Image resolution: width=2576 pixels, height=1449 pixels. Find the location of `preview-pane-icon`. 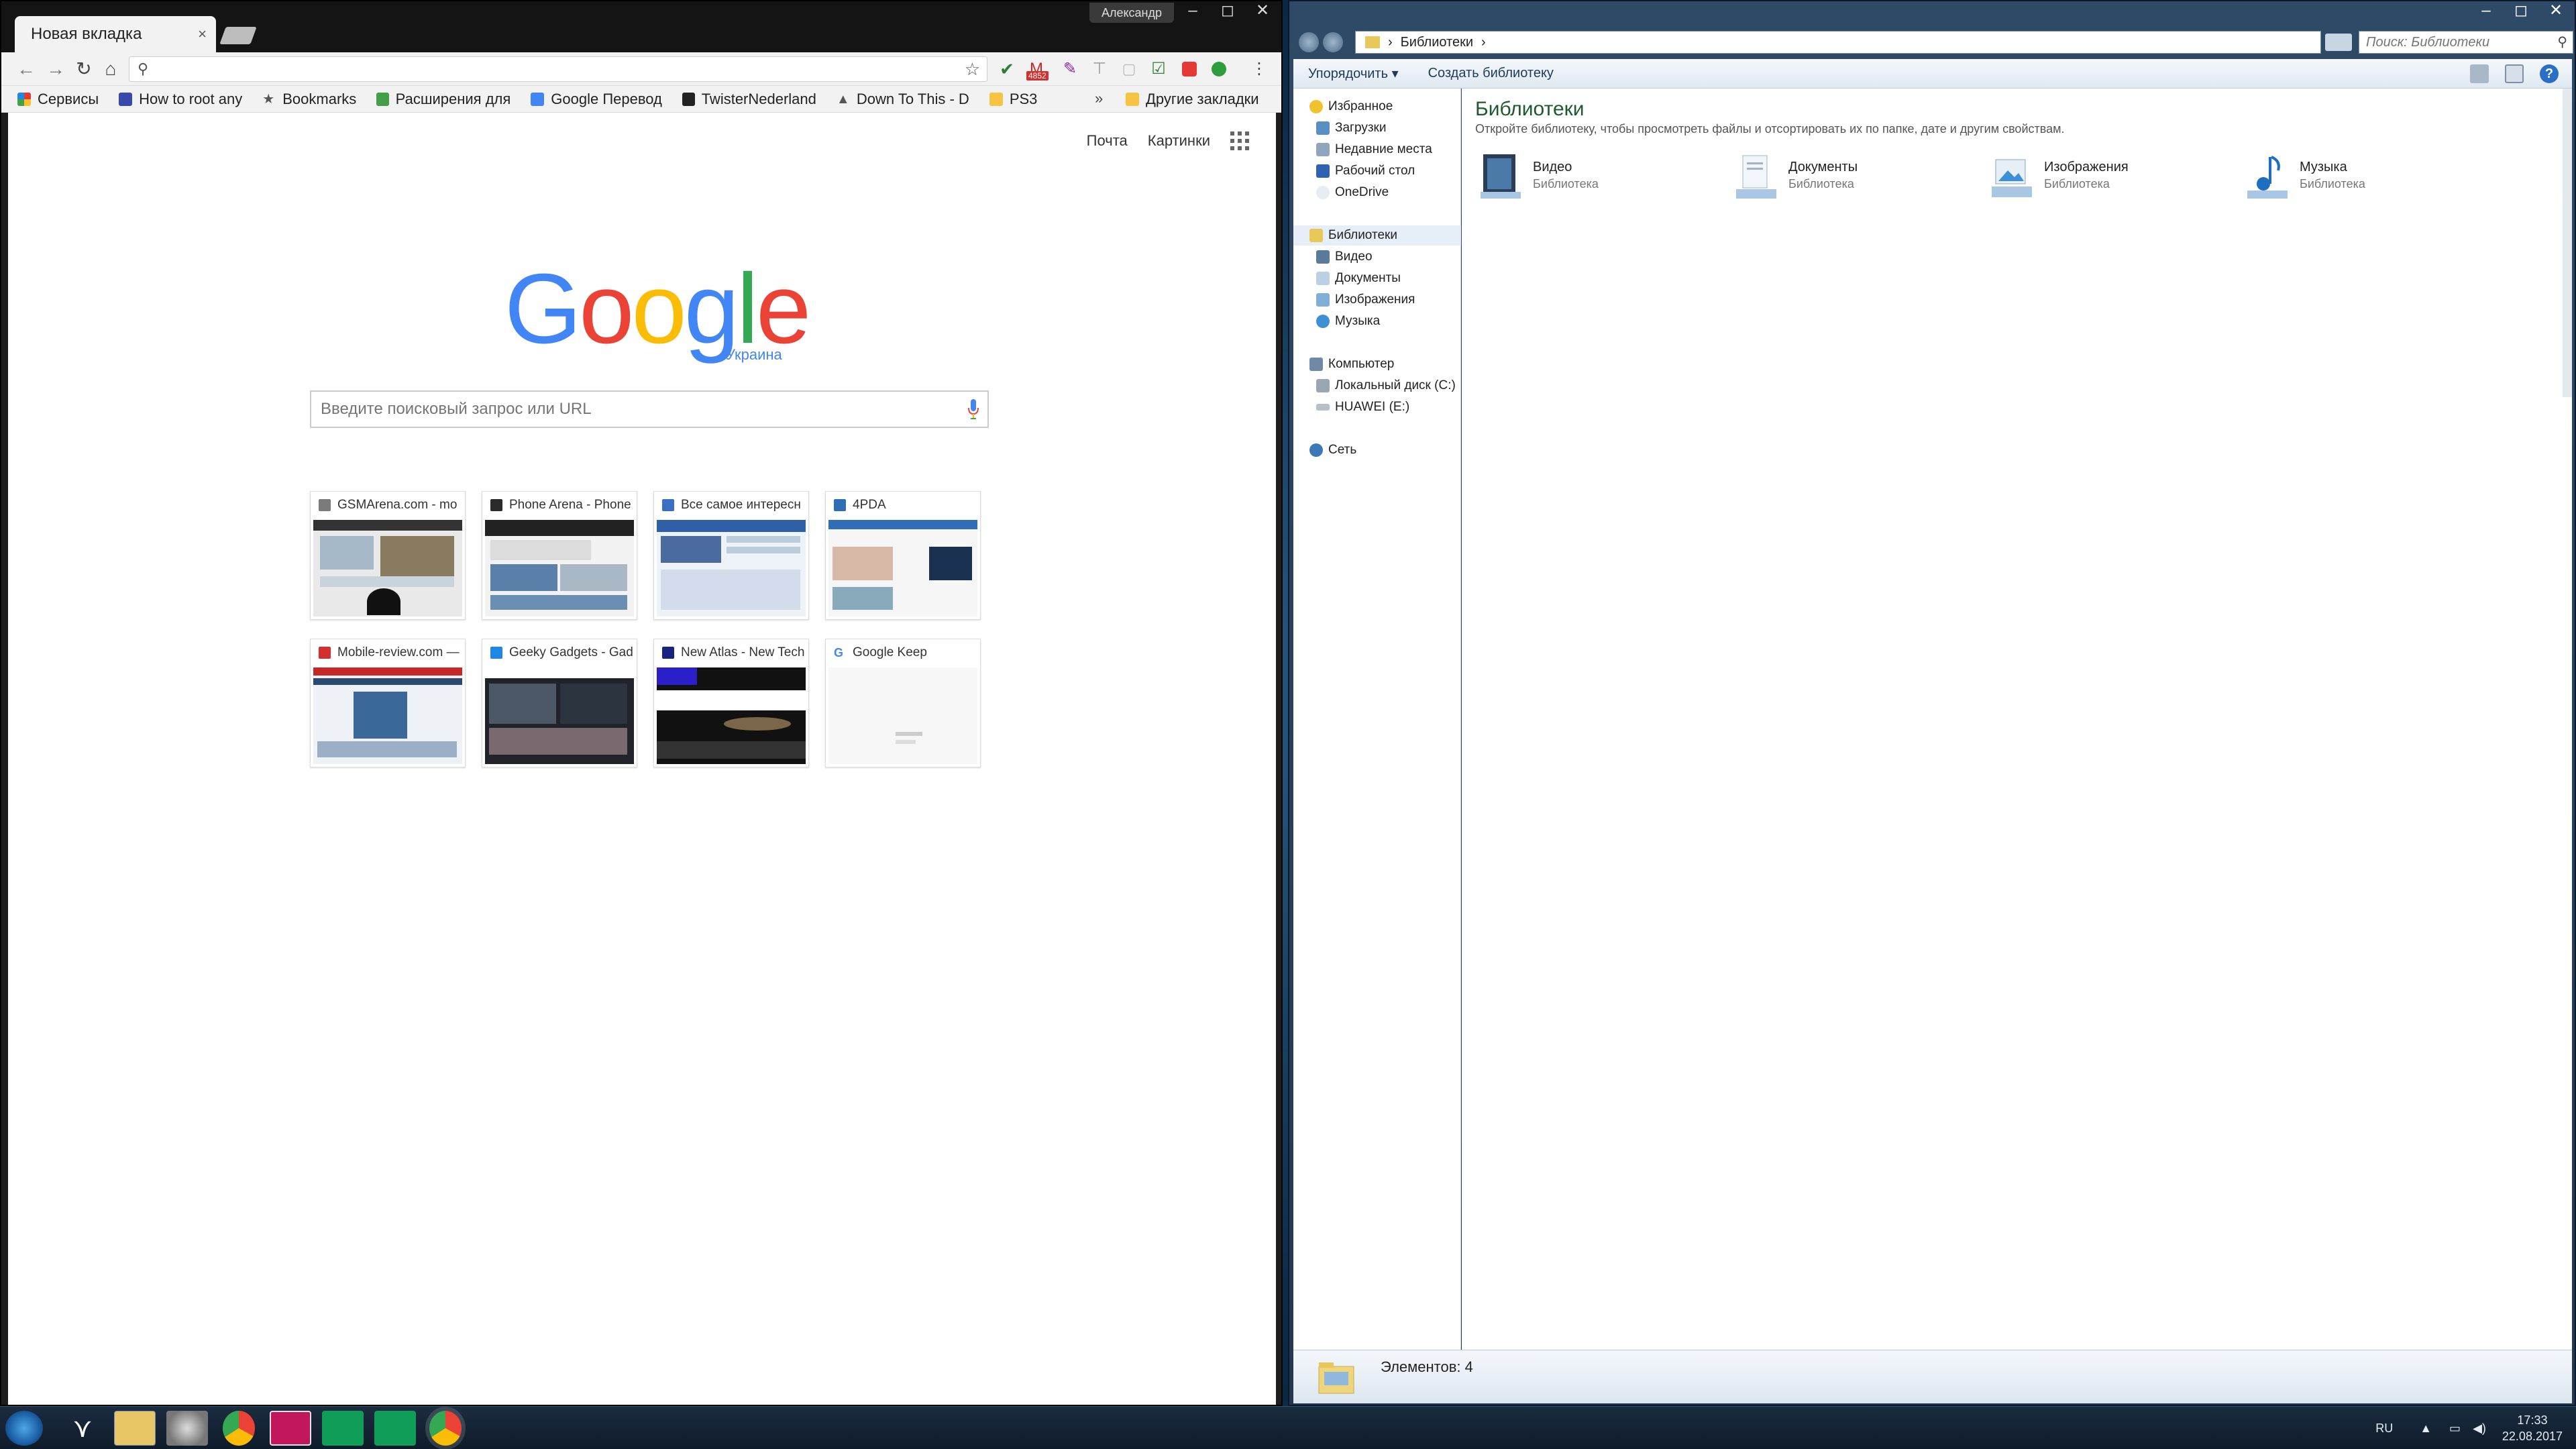

preview-pane-icon is located at coordinates (2514, 73).